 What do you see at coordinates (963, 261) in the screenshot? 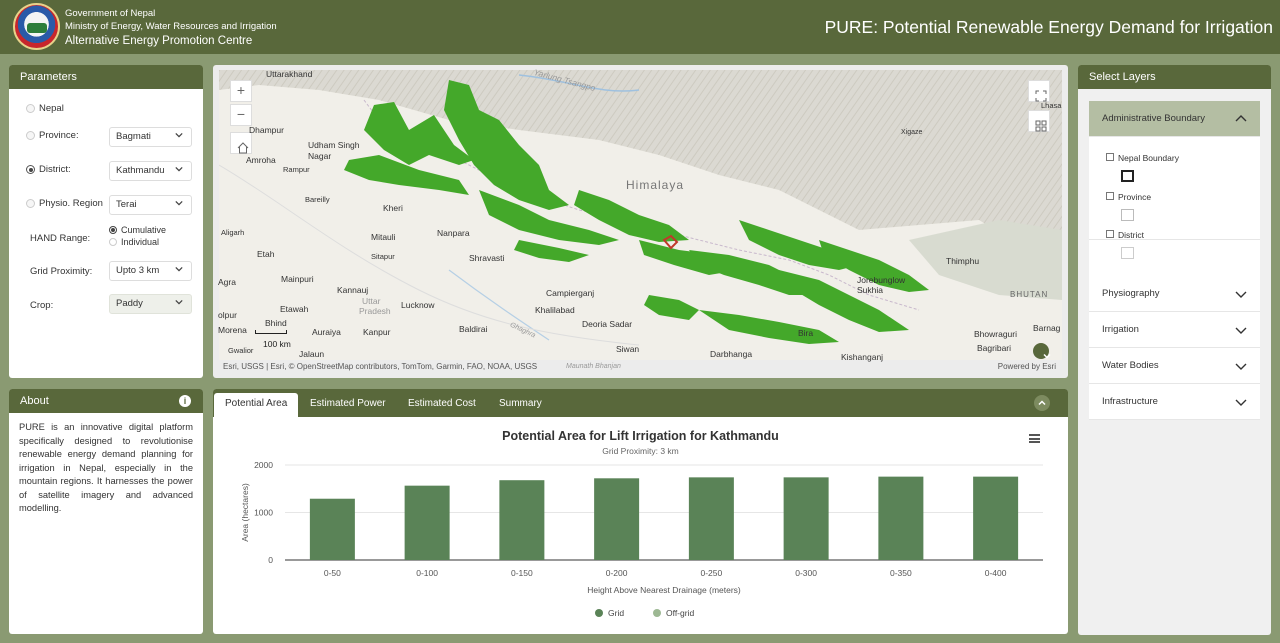
I see `map-label: Thimphu` at bounding box center [963, 261].